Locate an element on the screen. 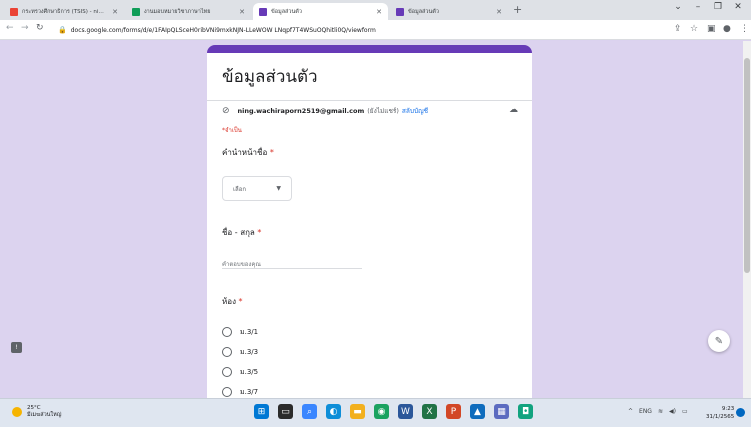  kebab-menu-icon: ⋮ is located at coordinates (744, 29).